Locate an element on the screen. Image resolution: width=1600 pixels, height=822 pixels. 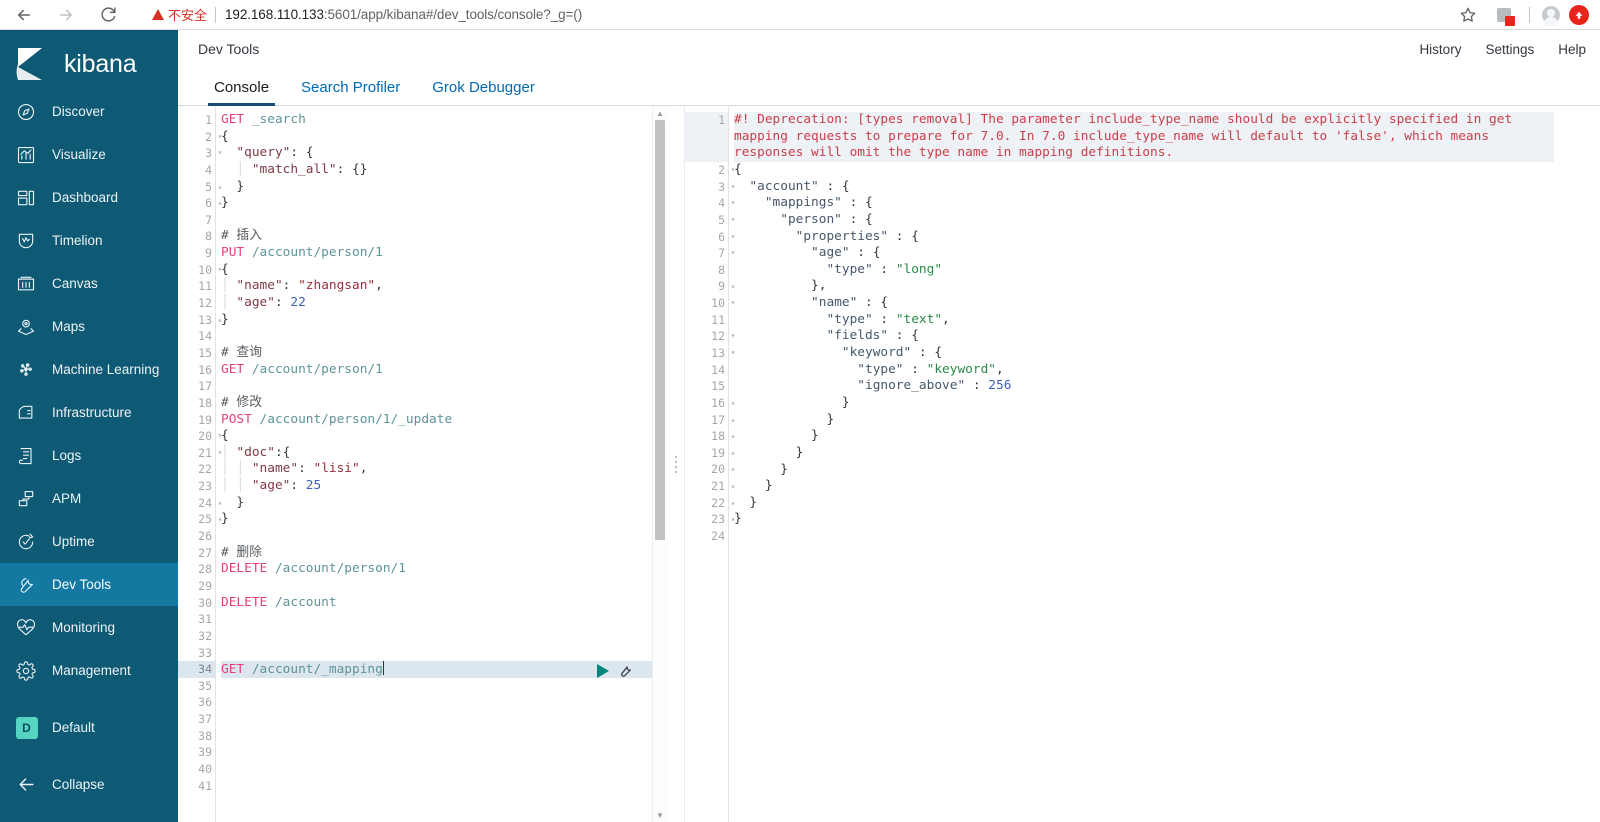
code-line: GET _search is located at coordinates (444, 120).